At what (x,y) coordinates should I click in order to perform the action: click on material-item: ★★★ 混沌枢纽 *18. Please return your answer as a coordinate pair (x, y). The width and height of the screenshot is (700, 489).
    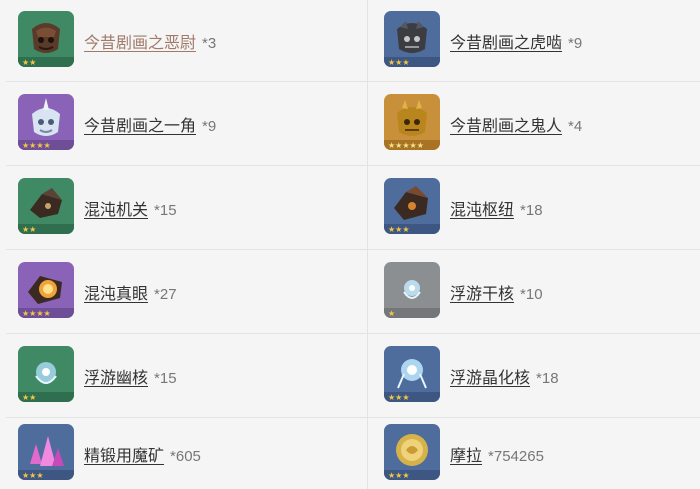
    Looking at the image, I should click on (534, 208).